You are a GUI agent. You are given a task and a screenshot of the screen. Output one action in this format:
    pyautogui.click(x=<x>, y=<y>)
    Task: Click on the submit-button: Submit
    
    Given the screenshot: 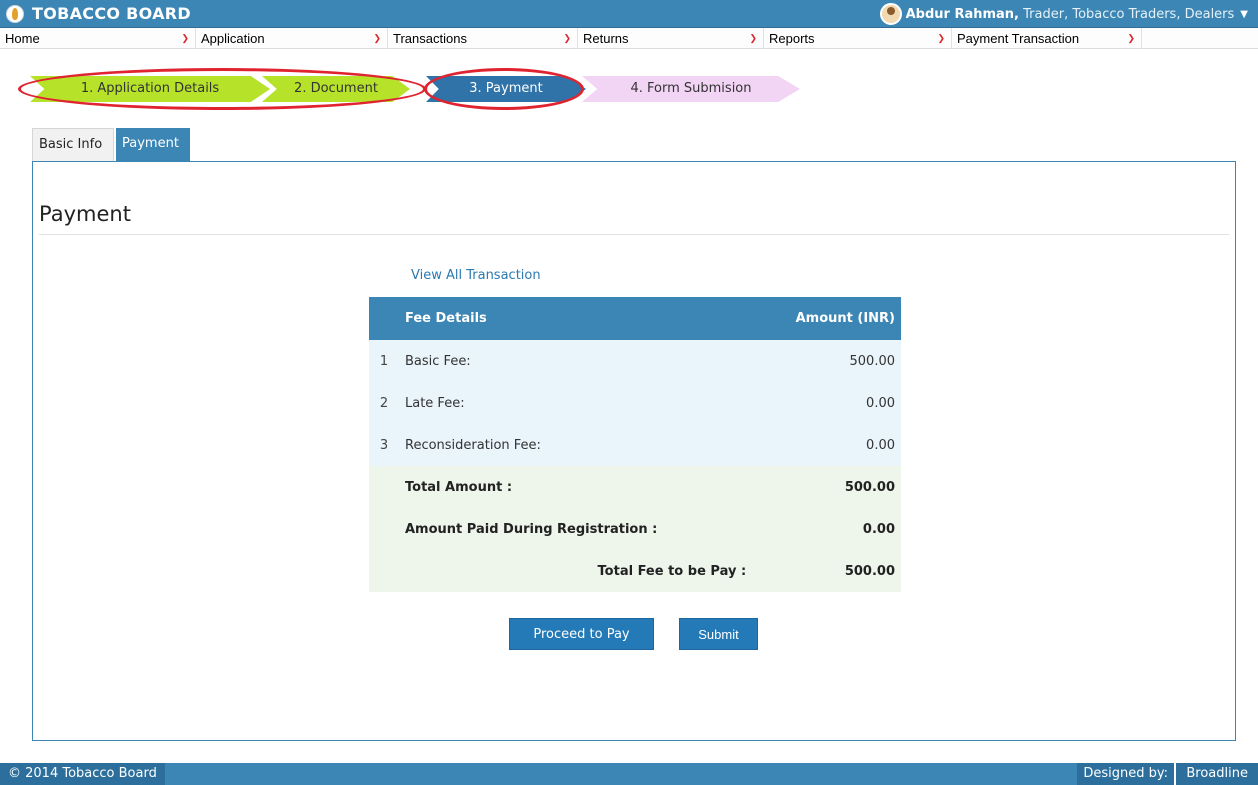 What is the action you would take?
    pyautogui.click(x=718, y=634)
    